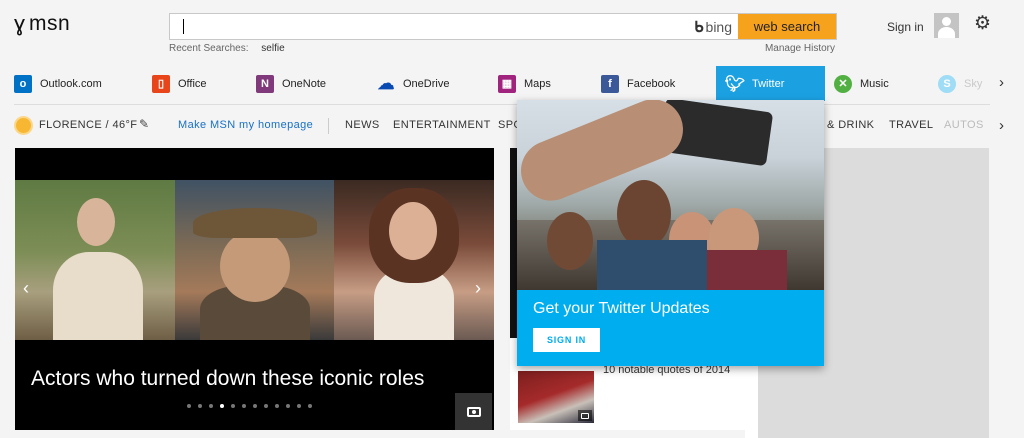  I want to click on service-maps: ▦ Maps, so click(524, 83).